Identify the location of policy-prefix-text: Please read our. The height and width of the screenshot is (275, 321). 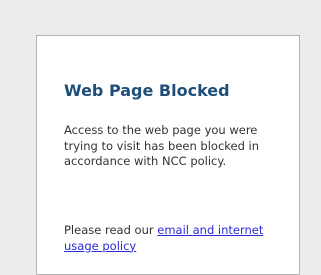
(111, 230).